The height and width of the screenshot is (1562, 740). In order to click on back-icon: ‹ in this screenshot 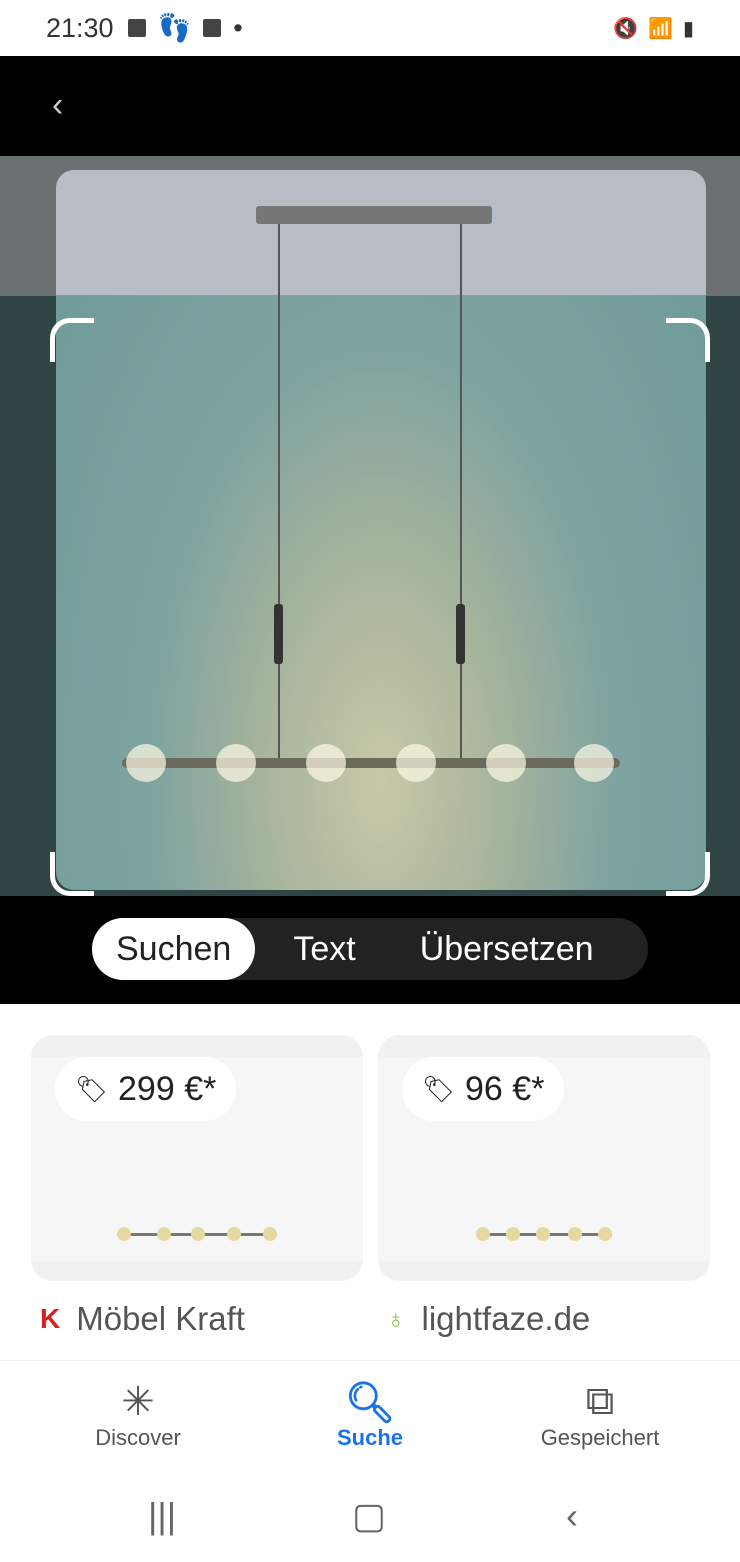, I will do `click(57, 105)`.